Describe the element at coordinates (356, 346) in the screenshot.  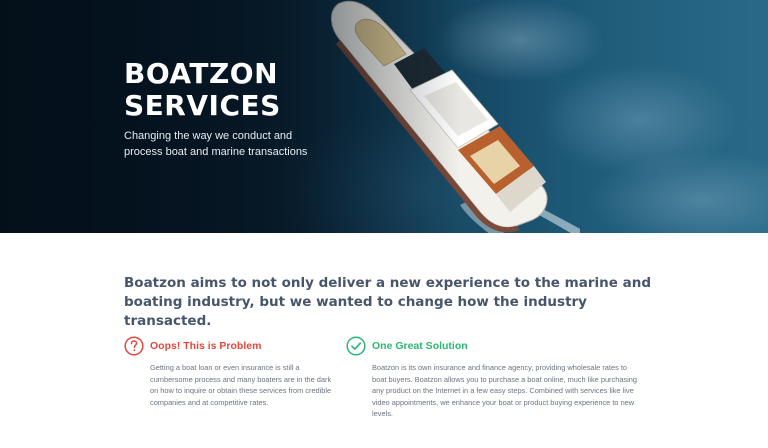
I see `check-circle-icon` at that location.